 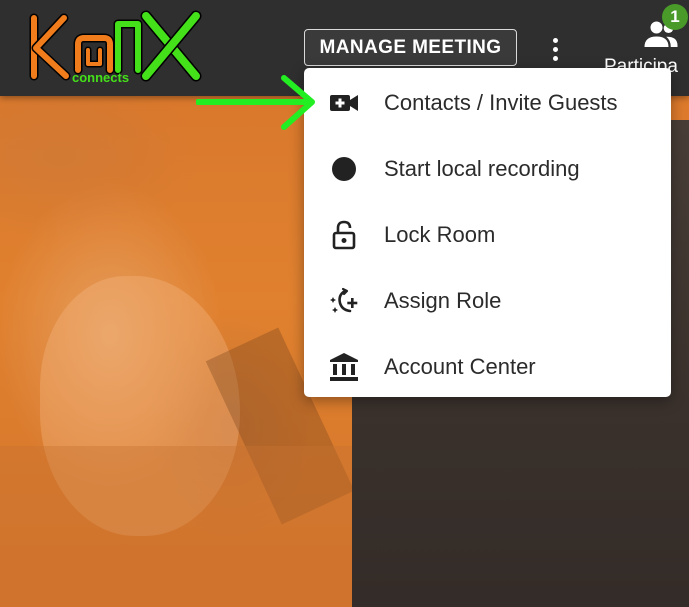 I want to click on menu-item-account-center: Account Center, so click(x=487, y=367).